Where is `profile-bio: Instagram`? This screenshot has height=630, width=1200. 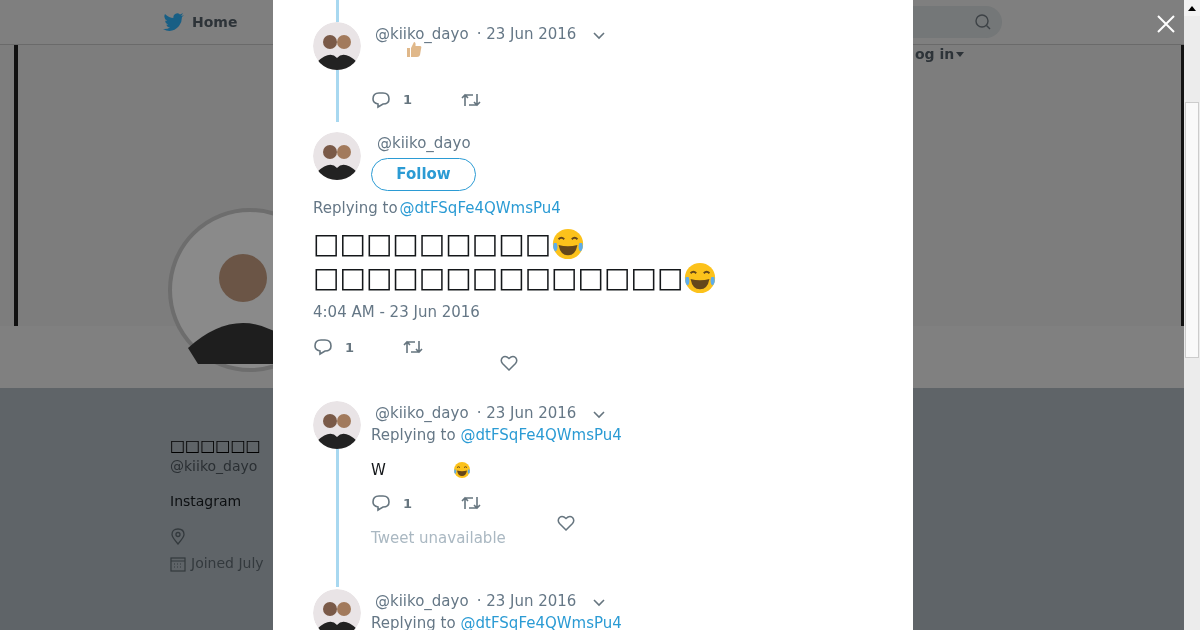 profile-bio: Instagram is located at coordinates (206, 501).